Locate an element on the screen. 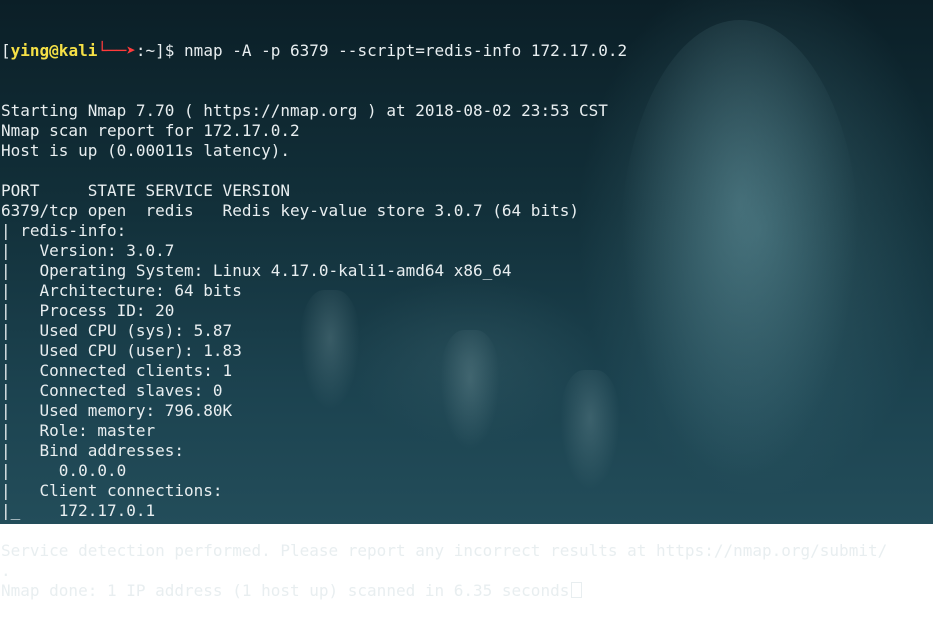 This screenshot has width=933, height=621. output-line: PORT STATE SERVICE VERSION is located at coordinates (145, 190).